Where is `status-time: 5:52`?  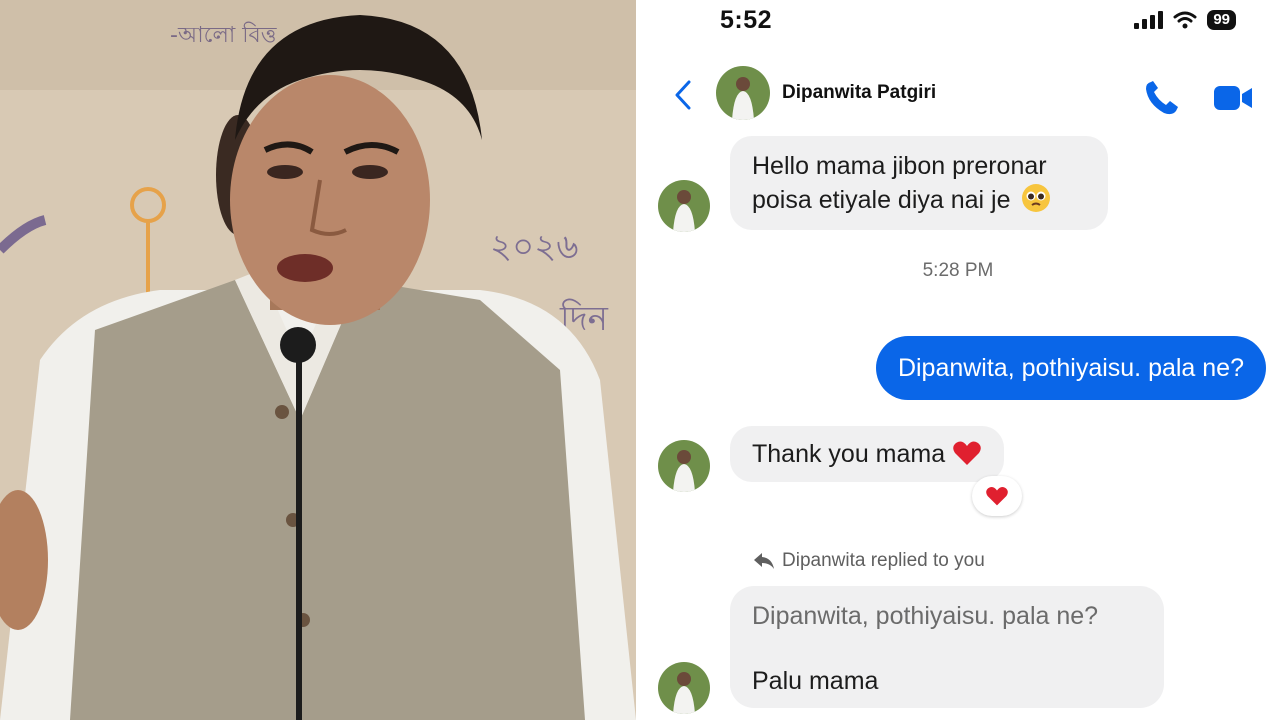 status-time: 5:52 is located at coordinates (746, 20).